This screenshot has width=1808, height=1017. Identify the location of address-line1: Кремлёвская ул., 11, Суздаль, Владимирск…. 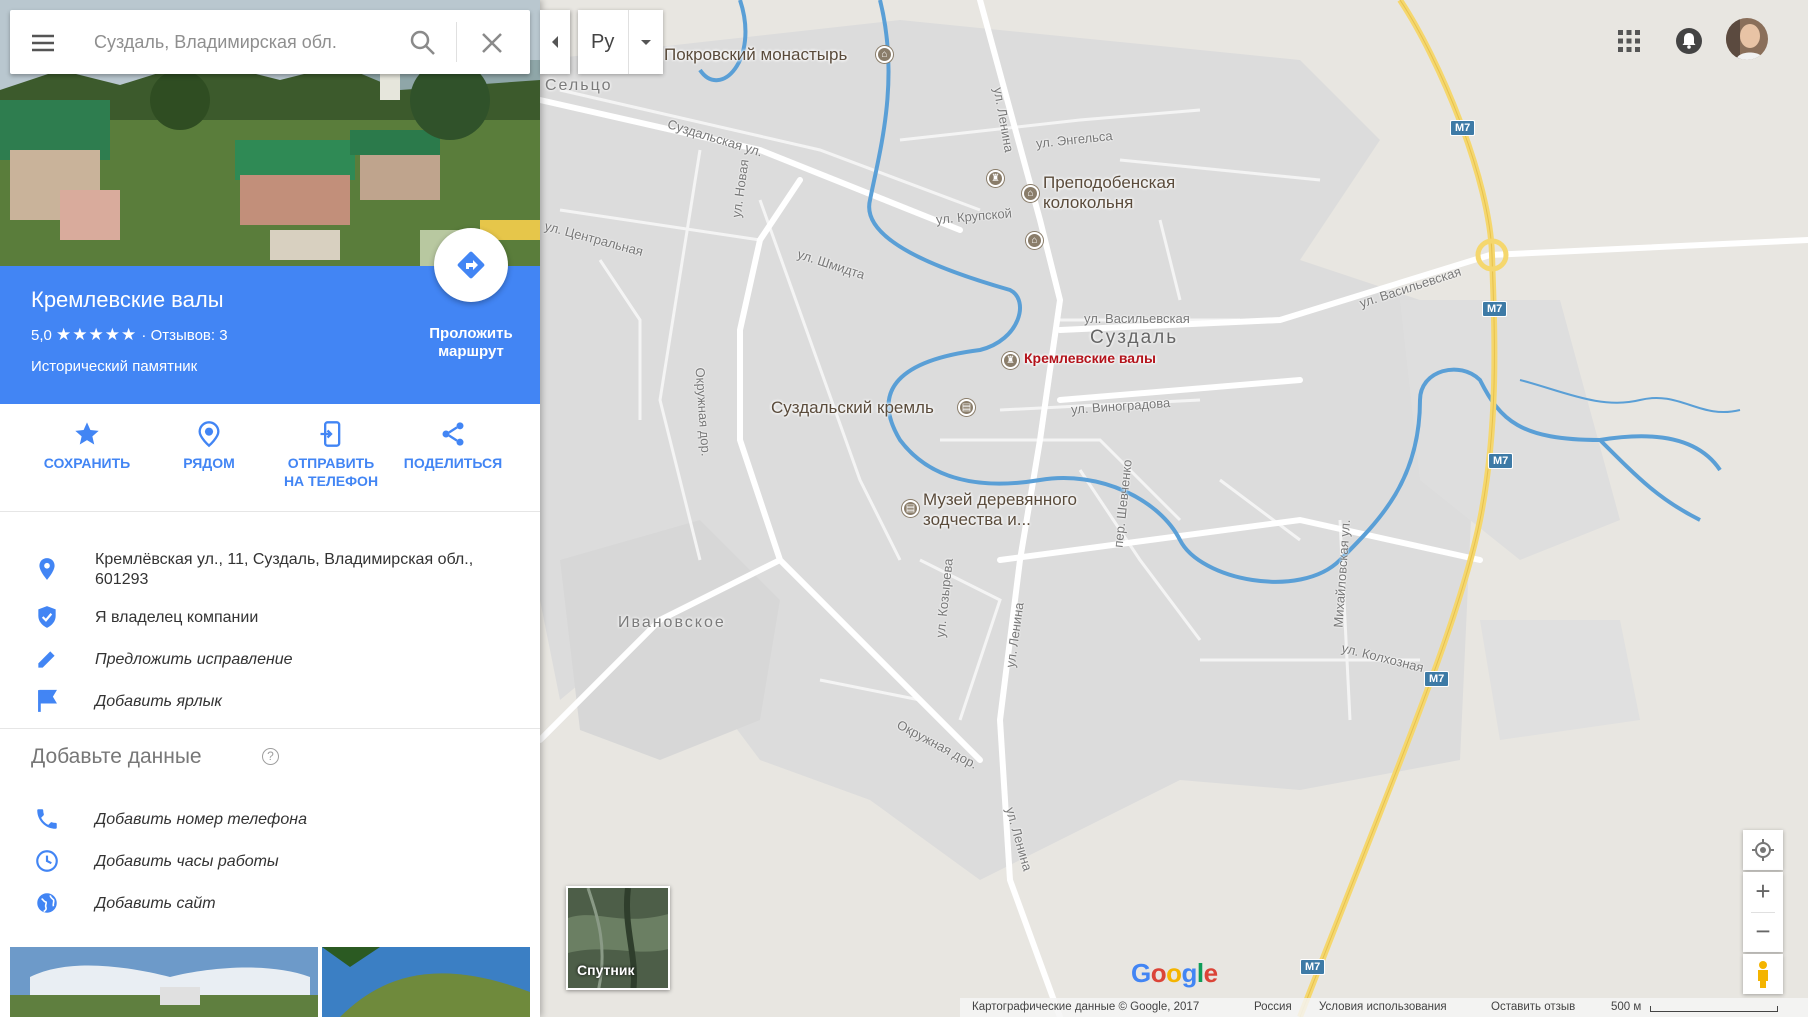
(284, 559).